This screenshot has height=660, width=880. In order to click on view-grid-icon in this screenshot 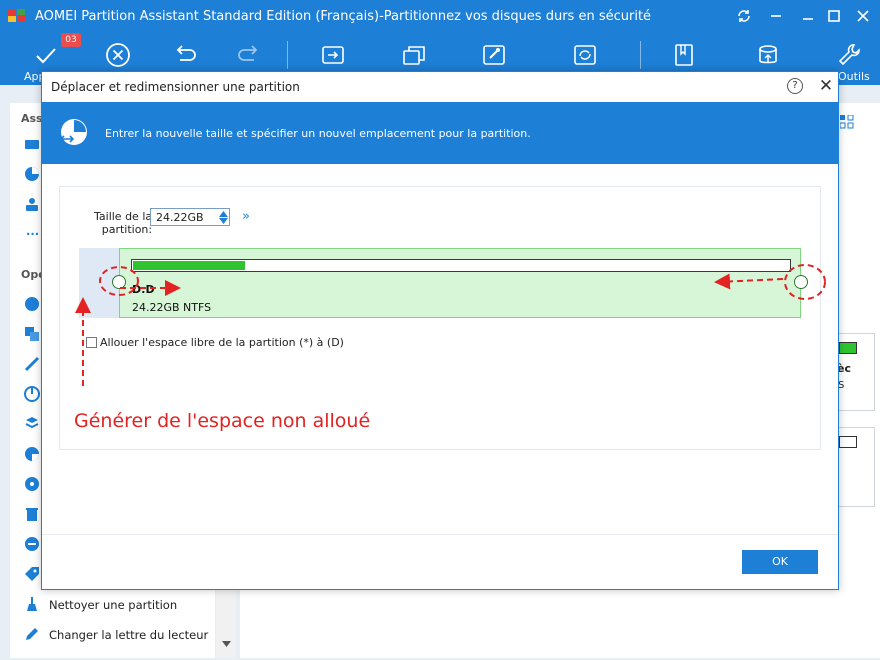, I will do `click(847, 122)`.